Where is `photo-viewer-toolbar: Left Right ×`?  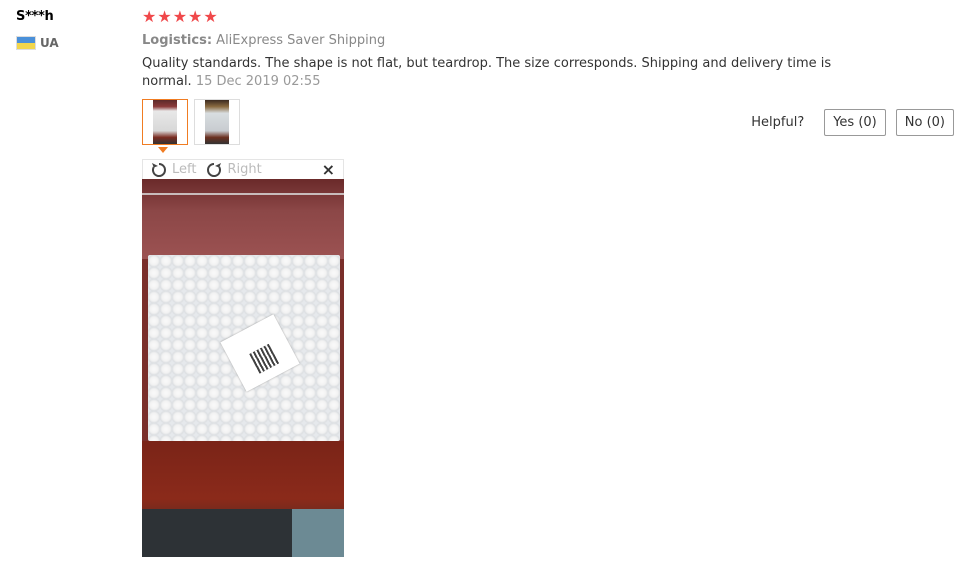
photo-viewer-toolbar: Left Right × is located at coordinates (243, 169).